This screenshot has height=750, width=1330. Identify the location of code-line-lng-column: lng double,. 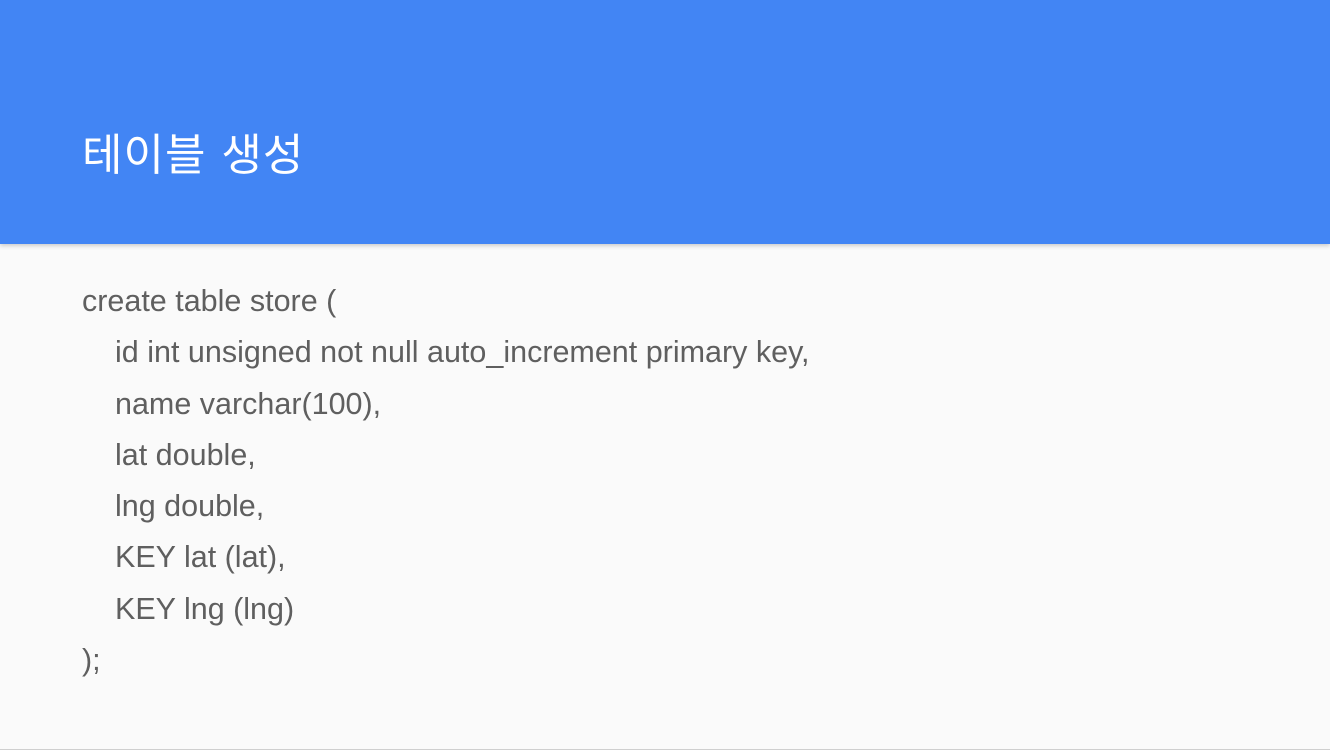
(190, 506).